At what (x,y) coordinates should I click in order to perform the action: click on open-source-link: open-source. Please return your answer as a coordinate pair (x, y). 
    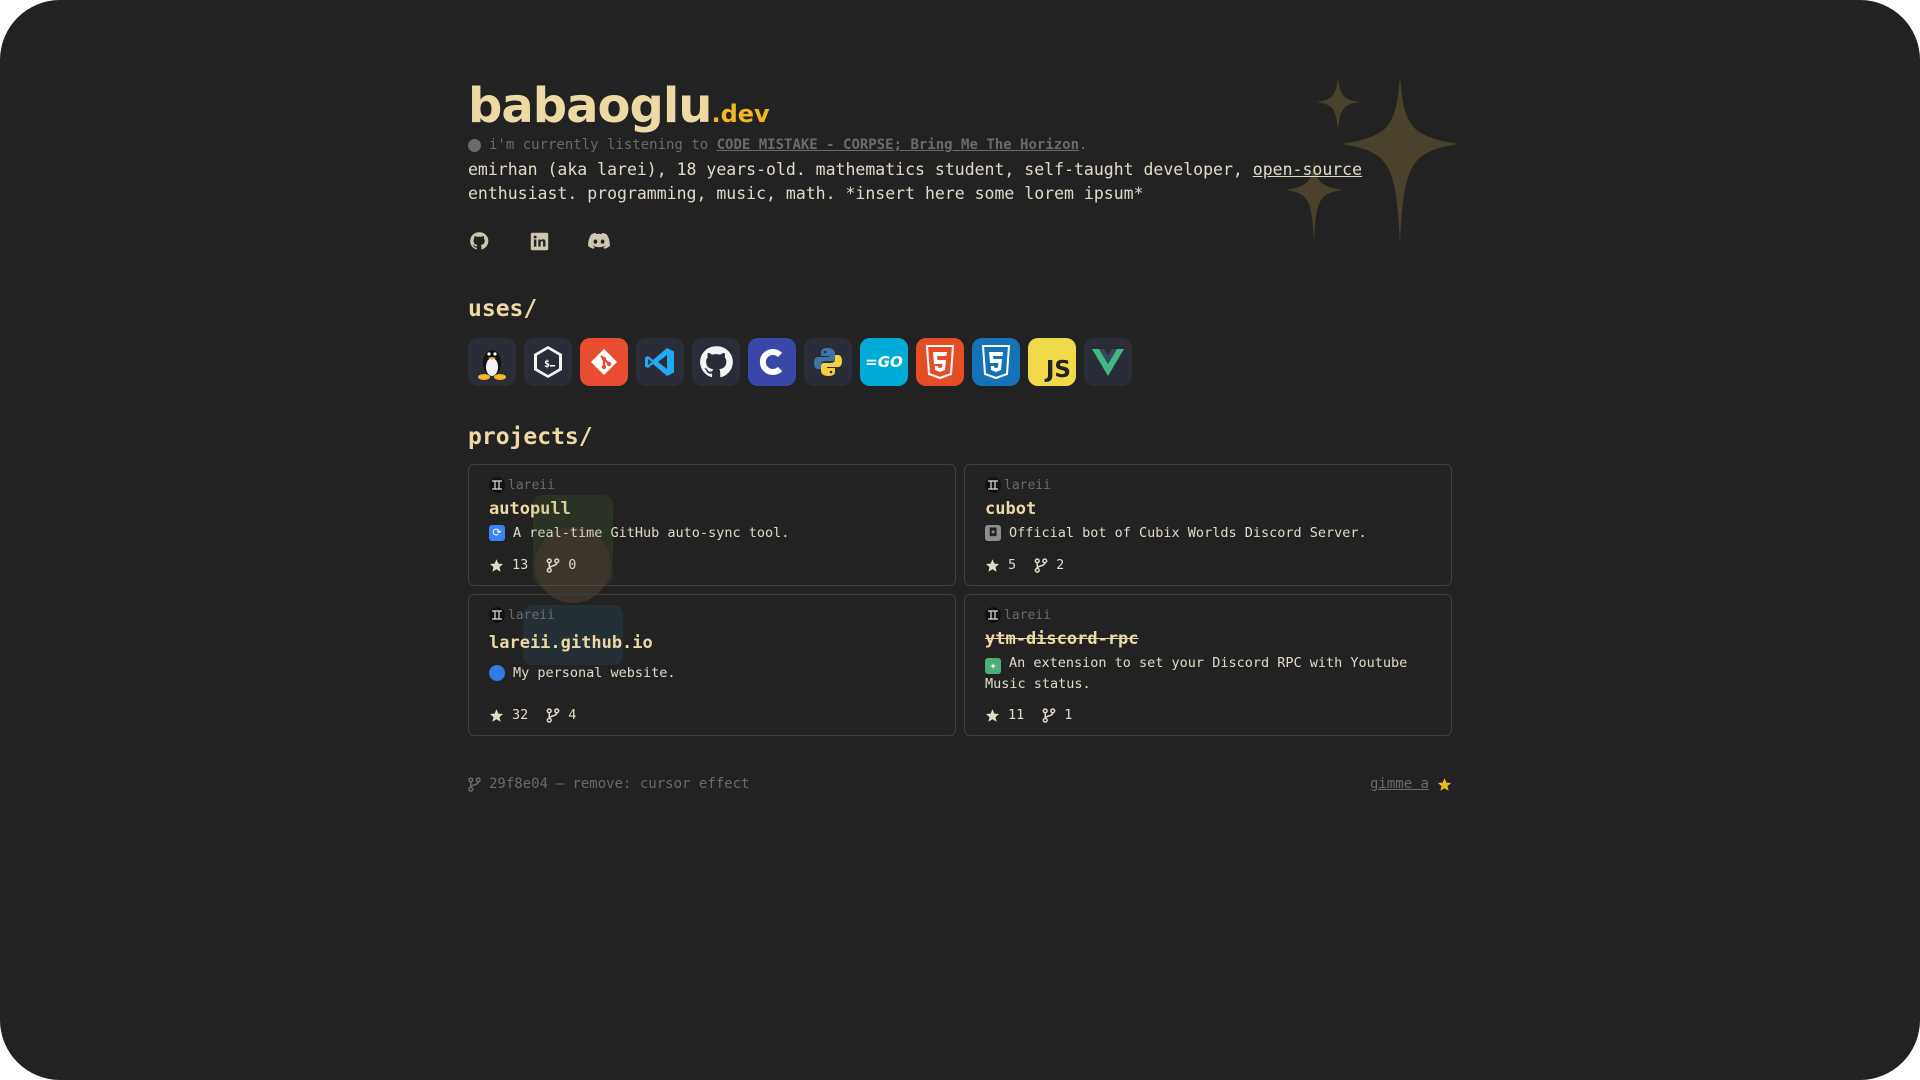
    Looking at the image, I should click on (1307, 169).